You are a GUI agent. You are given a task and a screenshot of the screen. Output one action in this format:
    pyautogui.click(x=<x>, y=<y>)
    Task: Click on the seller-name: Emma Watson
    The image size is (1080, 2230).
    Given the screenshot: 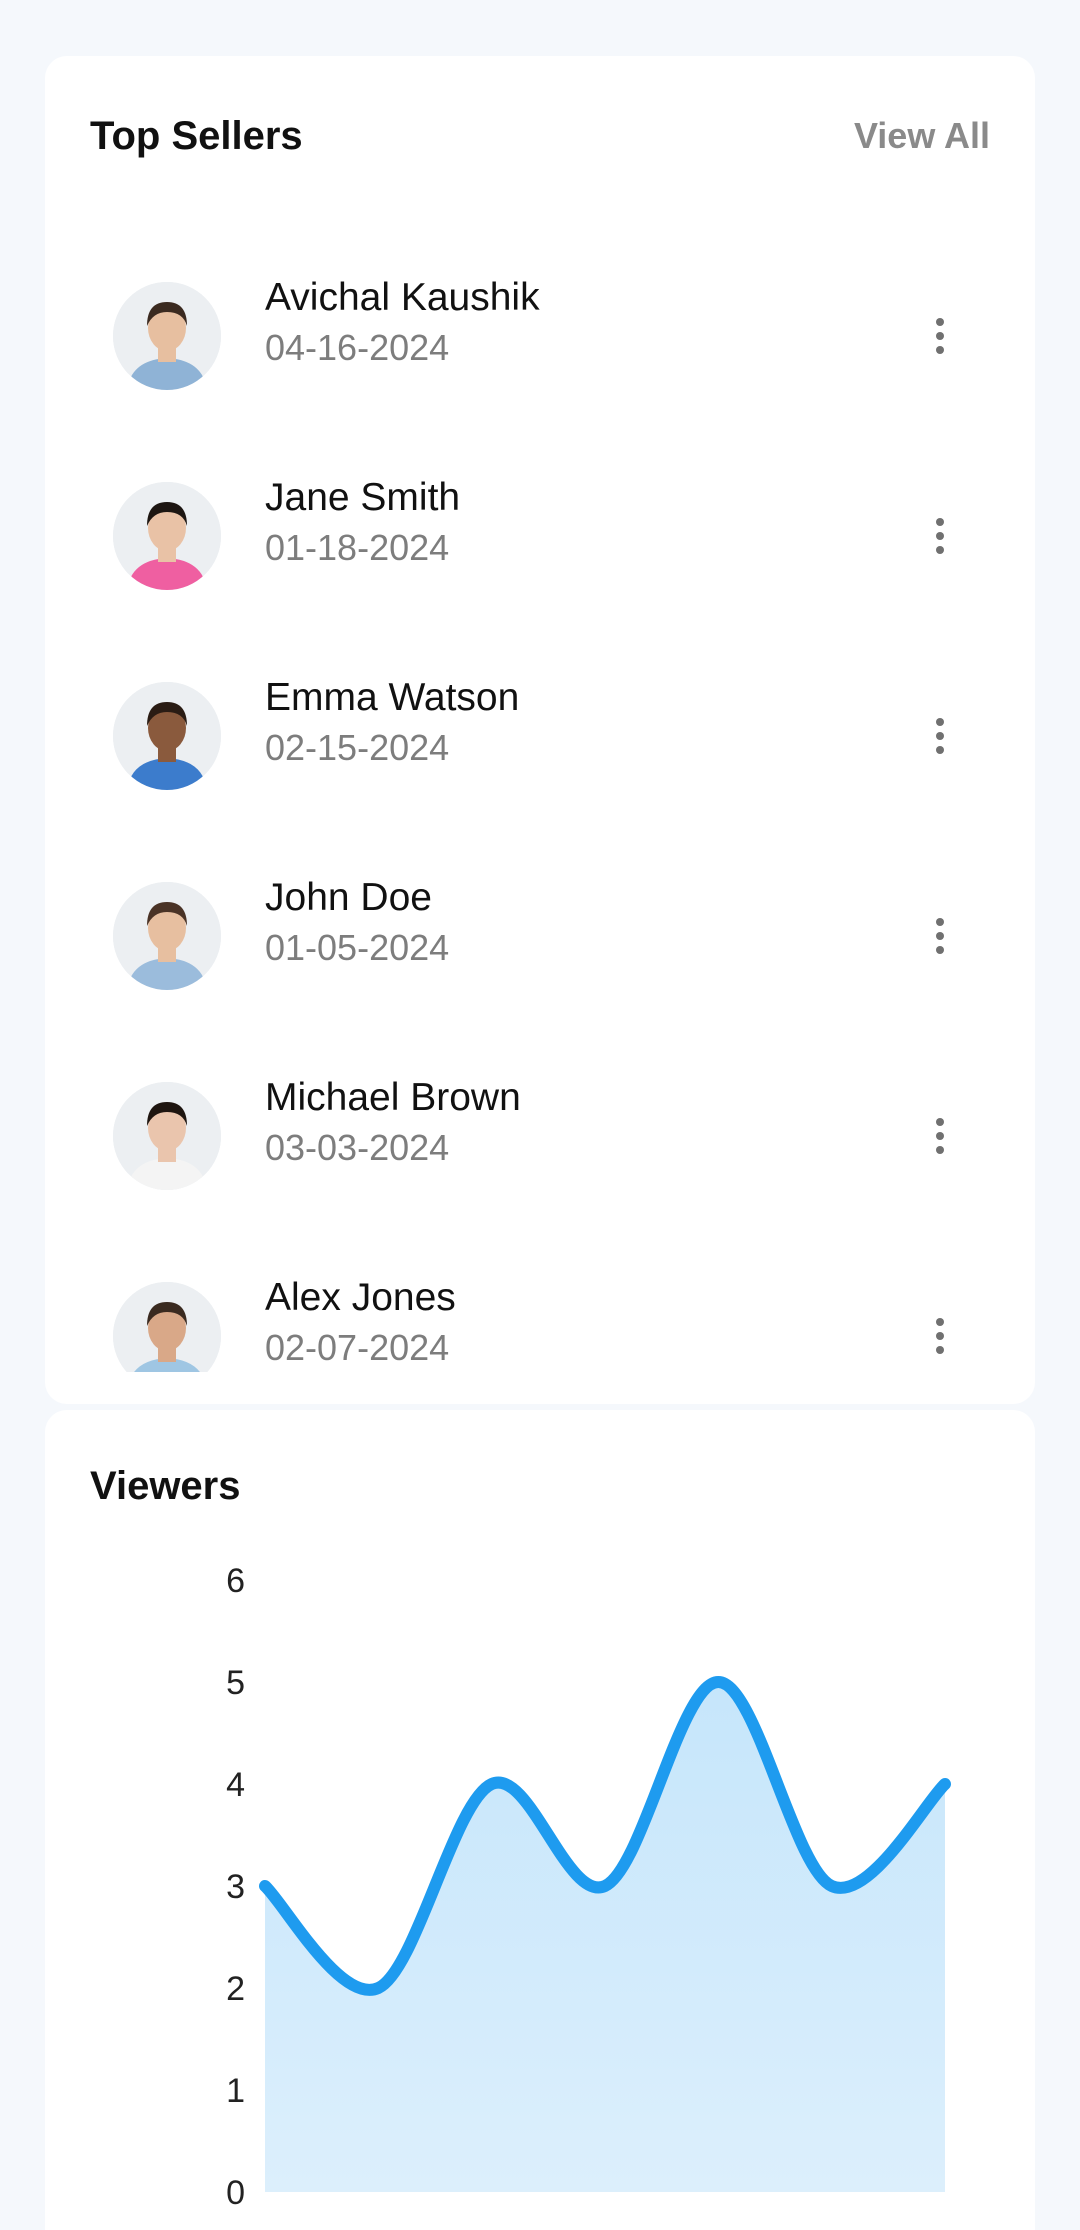 What is the action you would take?
    pyautogui.click(x=392, y=697)
    